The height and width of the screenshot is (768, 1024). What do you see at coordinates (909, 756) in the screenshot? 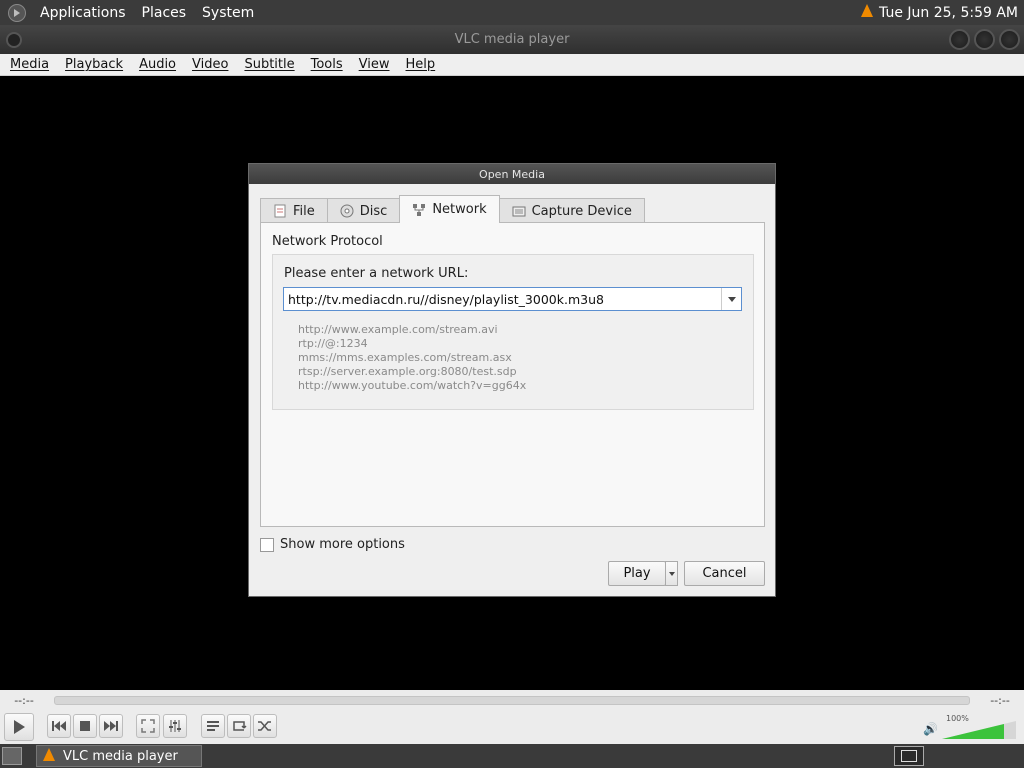
I see `workspace-switcher` at bounding box center [909, 756].